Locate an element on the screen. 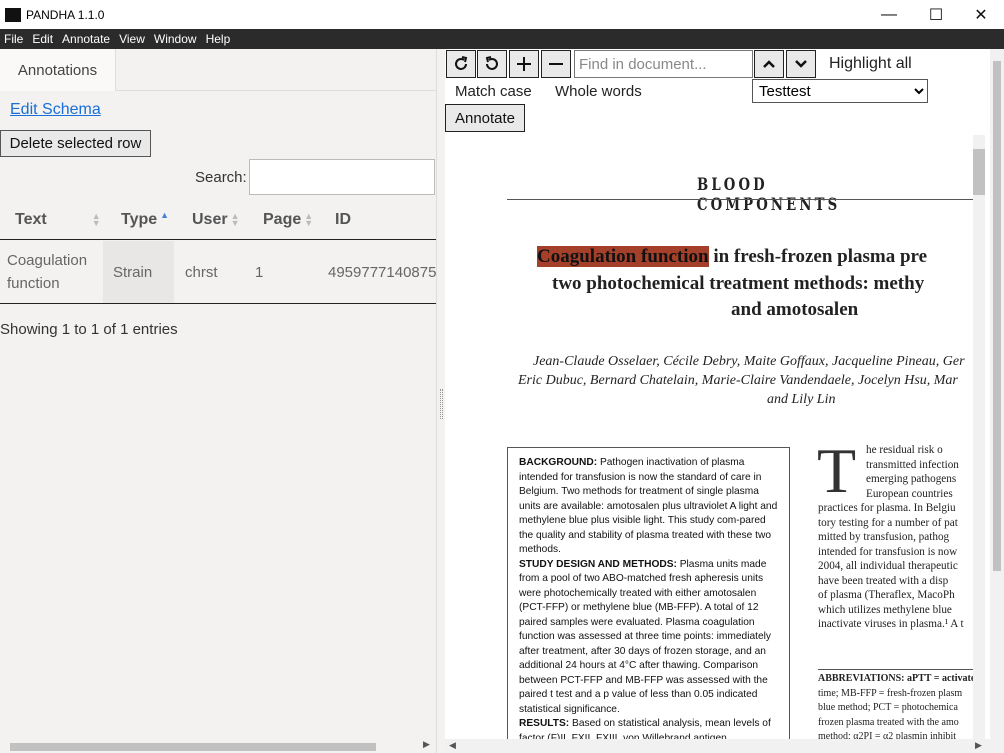  cell-type: Strain is located at coordinates (138, 272).